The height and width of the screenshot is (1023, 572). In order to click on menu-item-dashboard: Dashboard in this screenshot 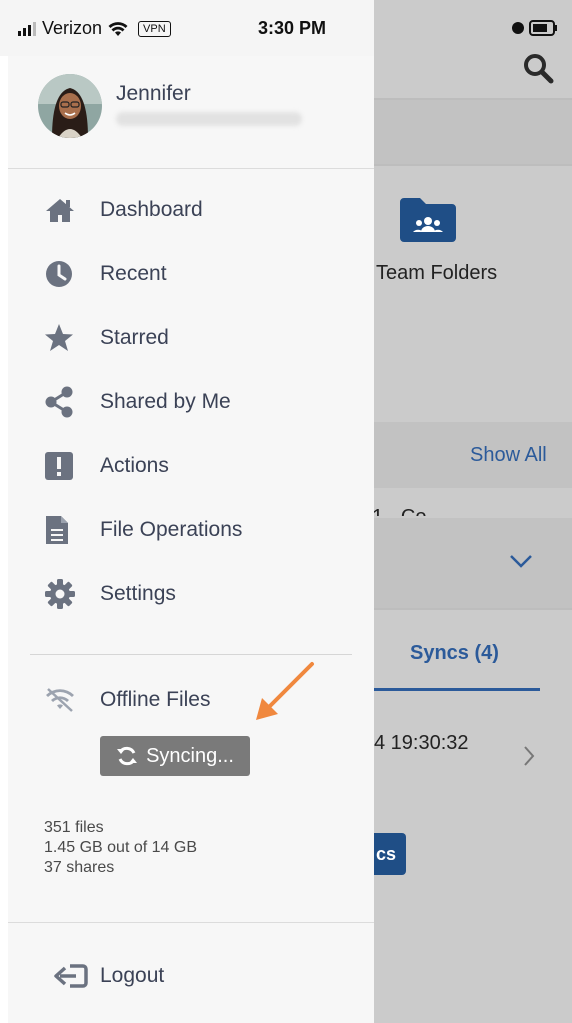, I will do `click(194, 210)`.